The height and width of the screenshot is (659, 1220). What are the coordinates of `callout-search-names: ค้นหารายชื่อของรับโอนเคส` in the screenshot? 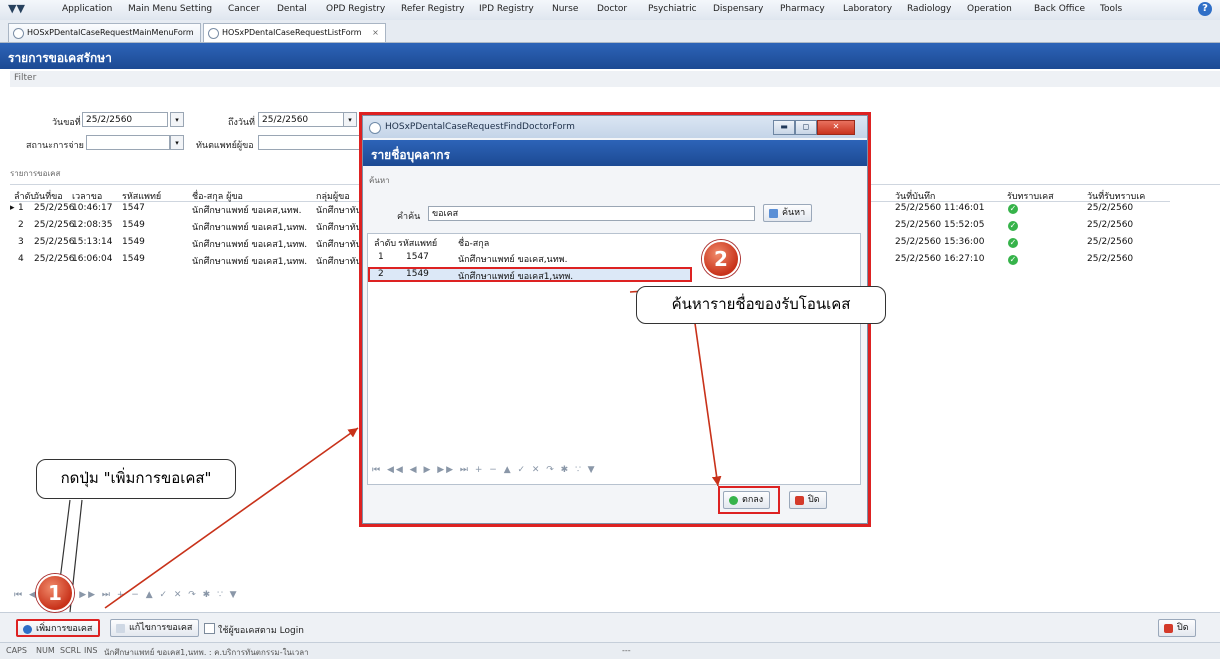 It's located at (761, 305).